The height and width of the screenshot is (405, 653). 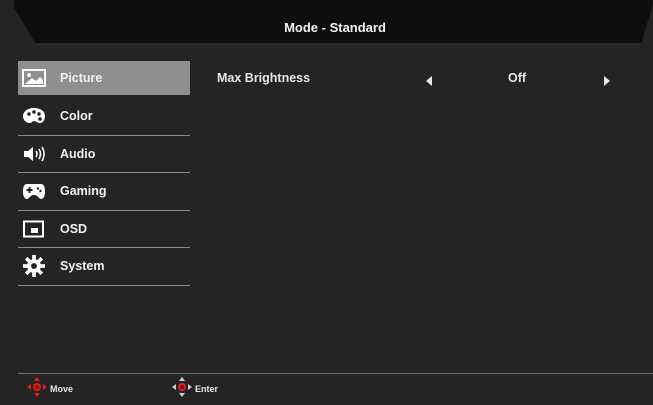 What do you see at coordinates (83, 191) in the screenshot?
I see `sidebar-item-label: Gaming` at bounding box center [83, 191].